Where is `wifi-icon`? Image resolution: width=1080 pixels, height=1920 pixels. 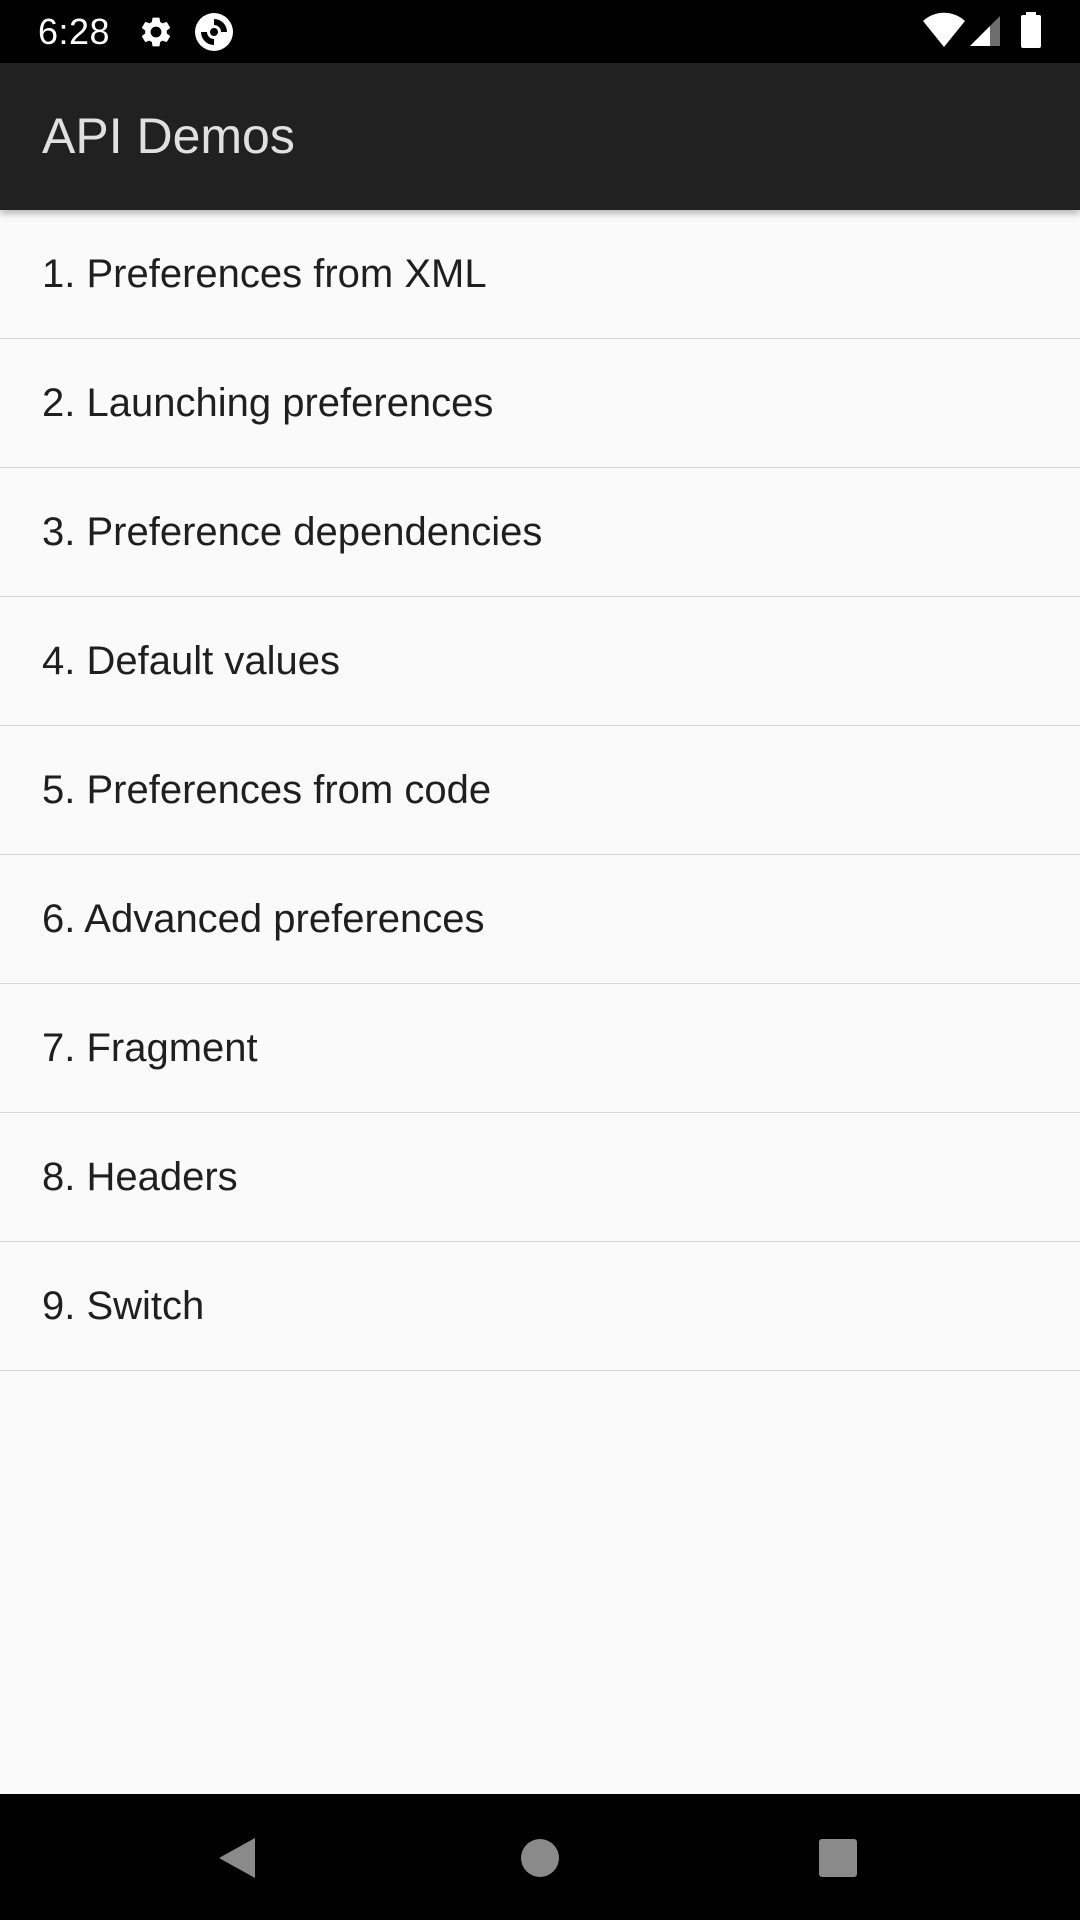
wifi-icon is located at coordinates (944, 30).